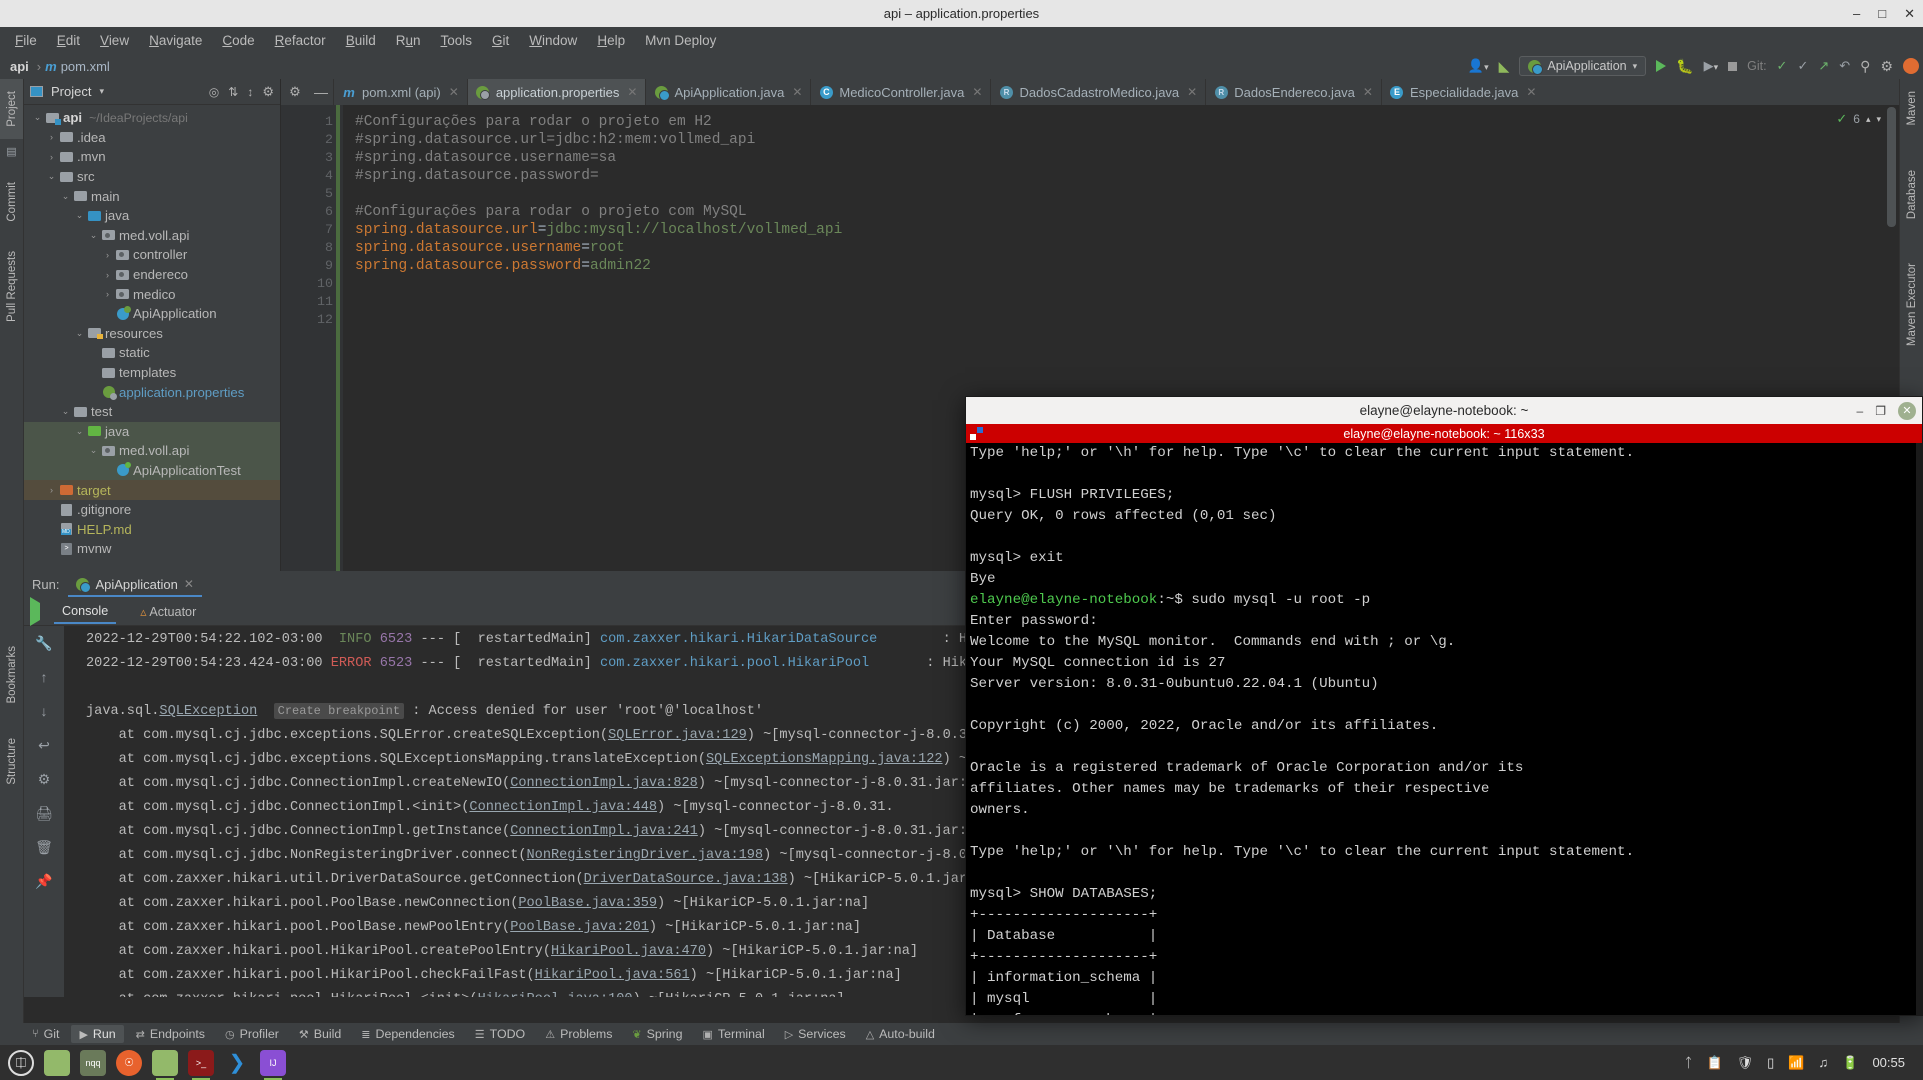 The width and height of the screenshot is (1923, 1080). I want to click on tree-node: ⌄ med.voll.api, so click(152, 451).